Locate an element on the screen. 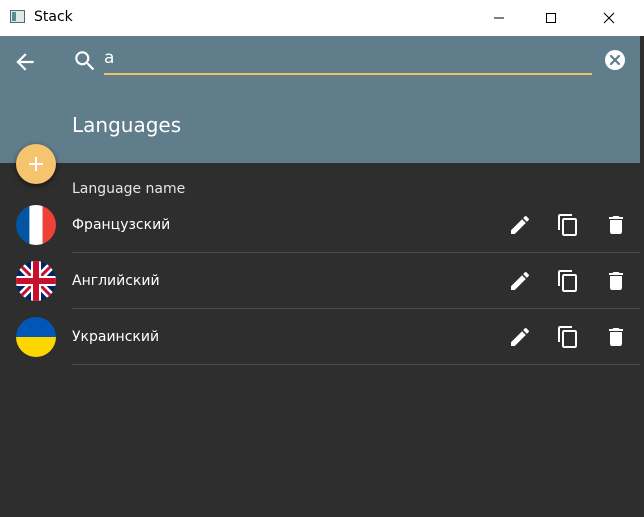 This screenshot has width=644, height=517. minimize-button is located at coordinates (499, 18).